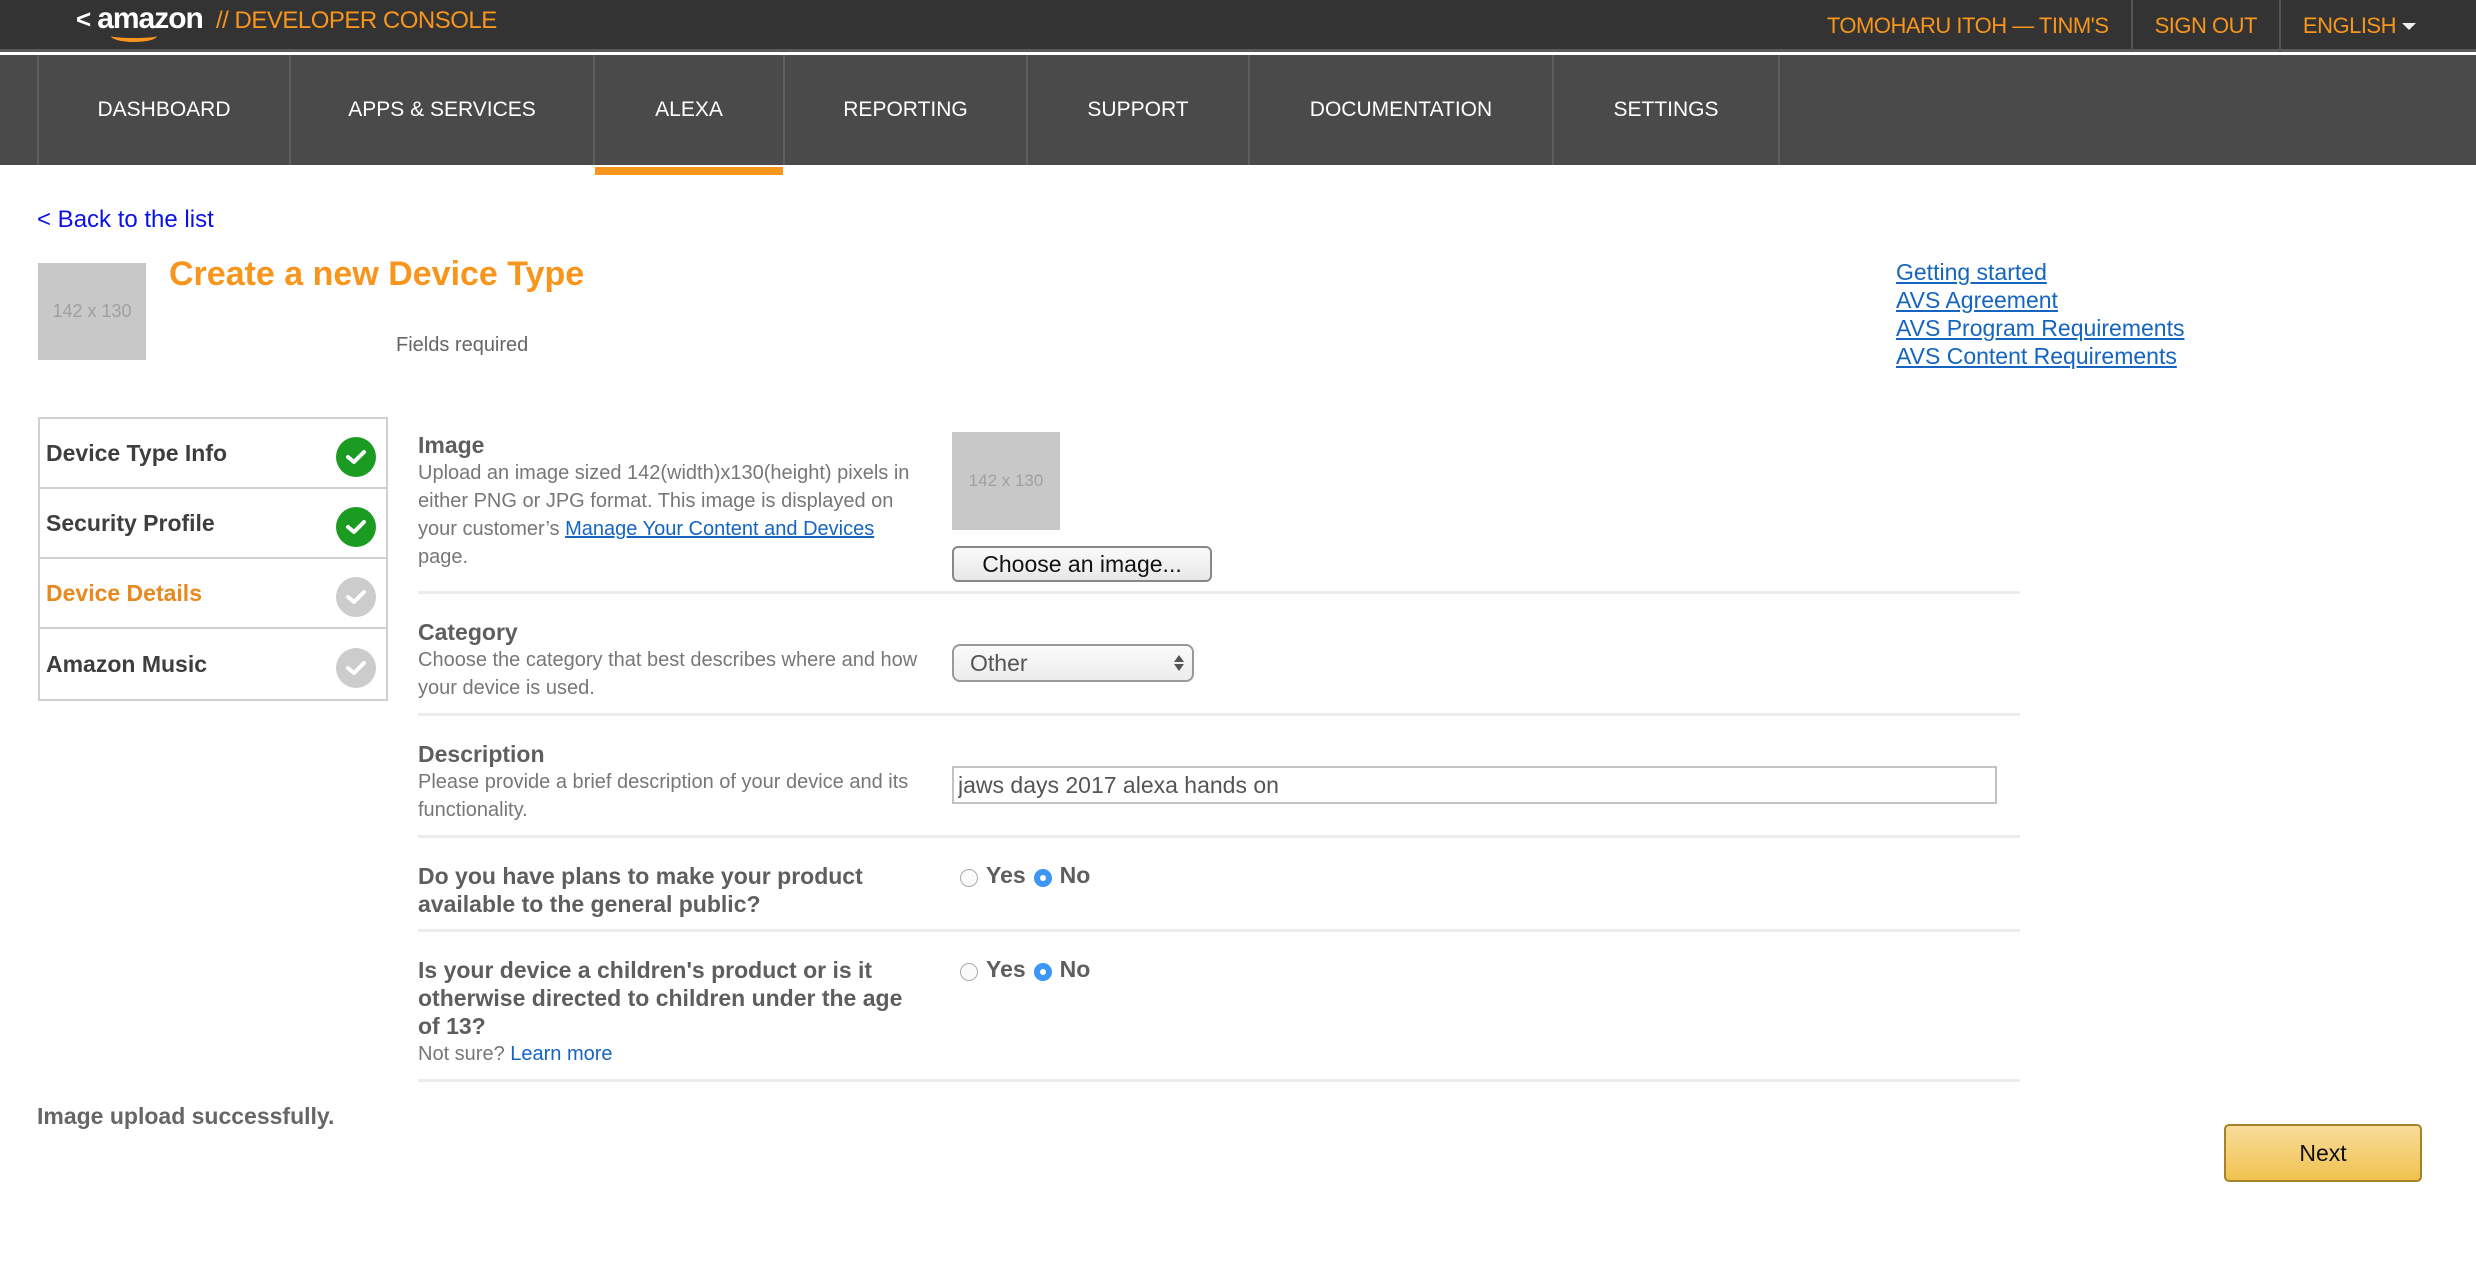 The width and height of the screenshot is (2476, 1266). What do you see at coordinates (2040, 356) in the screenshot?
I see `avs-content-requirements-link: AVS Content Requirements` at bounding box center [2040, 356].